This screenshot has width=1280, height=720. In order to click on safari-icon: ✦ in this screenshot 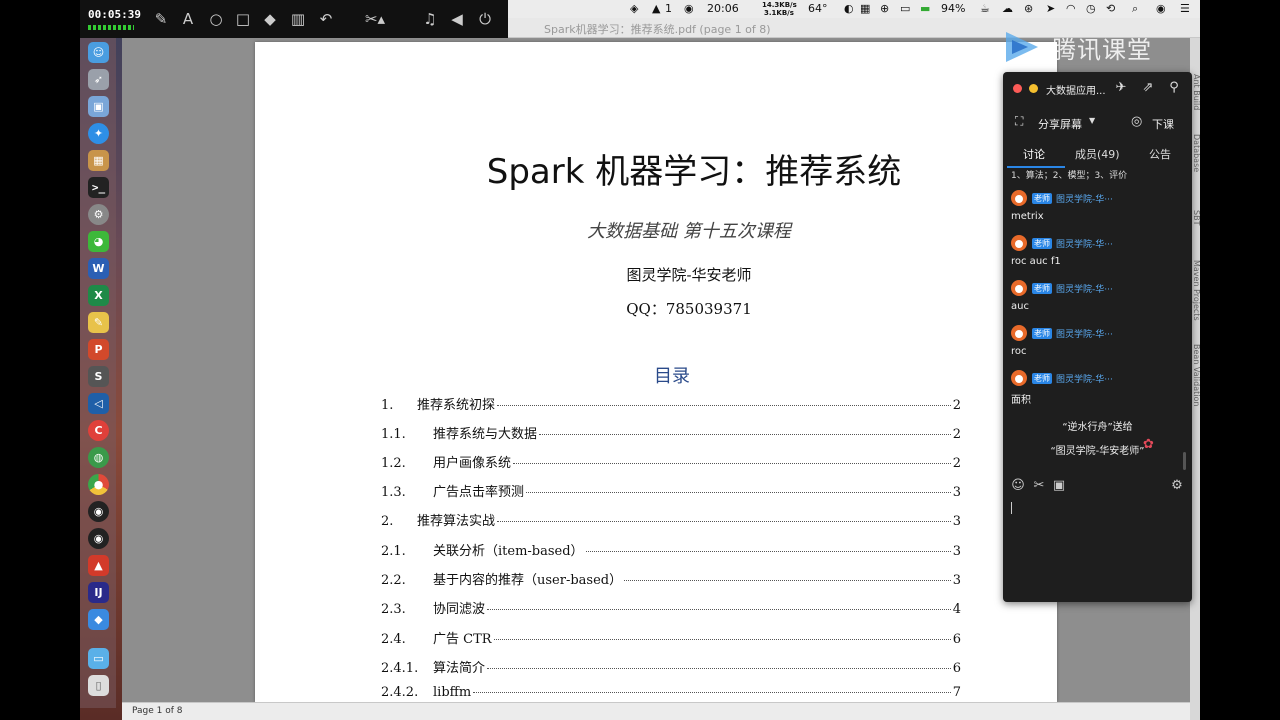, I will do `click(98, 133)`.